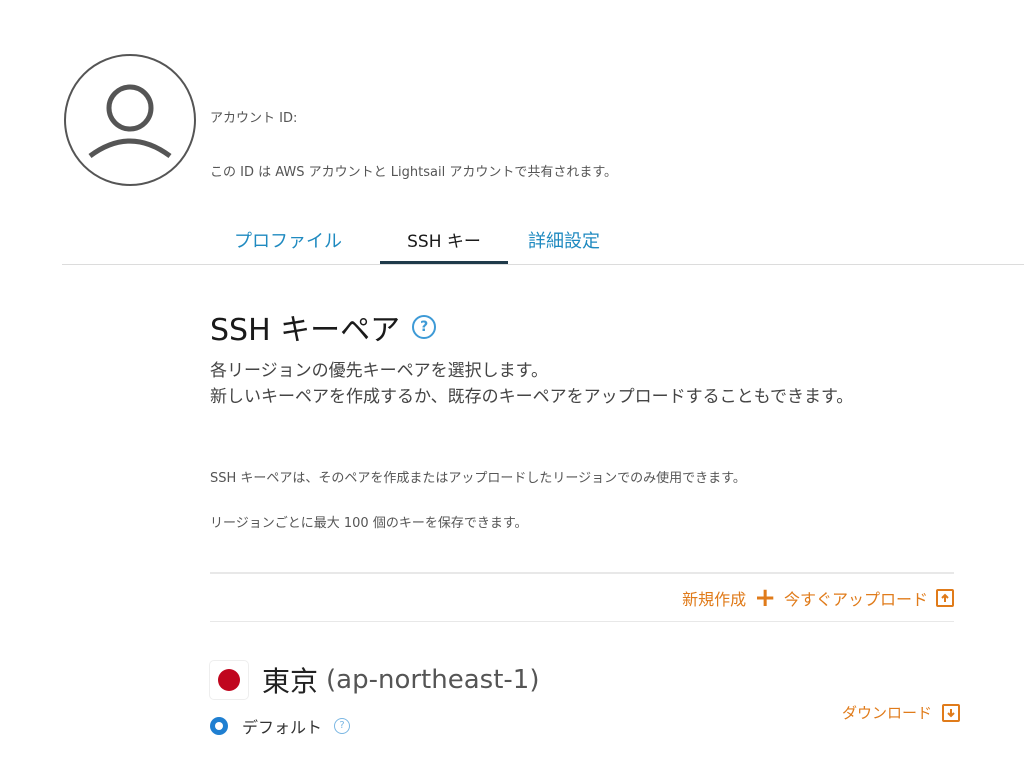  Describe the element at coordinates (305, 330) in the screenshot. I see `section-title-text: SSH キーペア` at that location.